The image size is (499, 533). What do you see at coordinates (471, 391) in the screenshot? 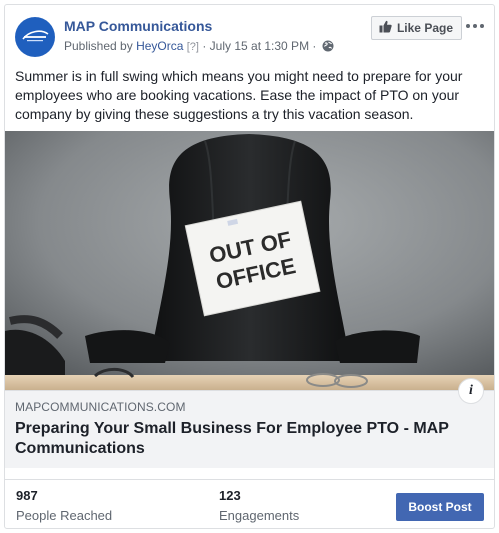
I see `info-icon: i` at bounding box center [471, 391].